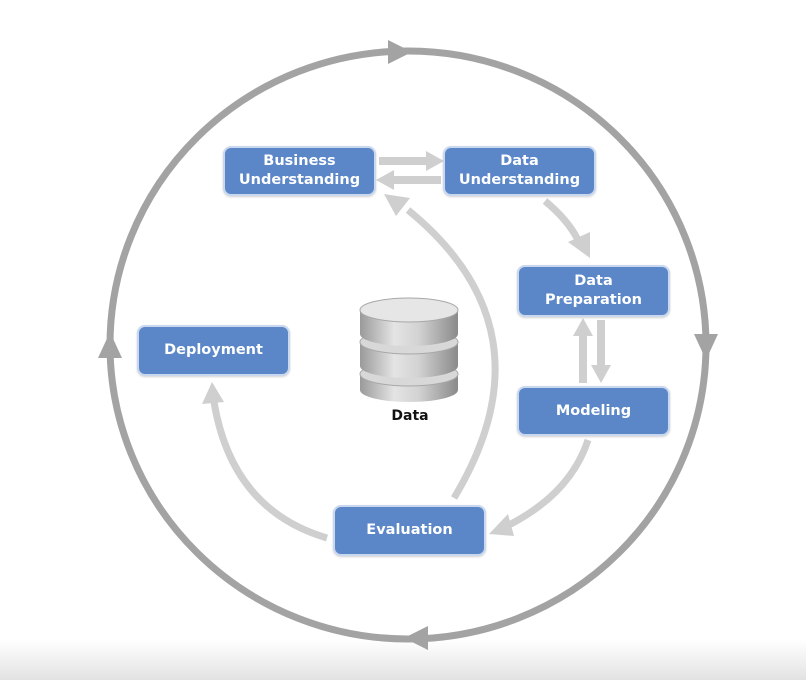 This screenshot has width=806, height=680. Describe the element at coordinates (410, 416) in the screenshot. I see `data-label: Data` at that location.